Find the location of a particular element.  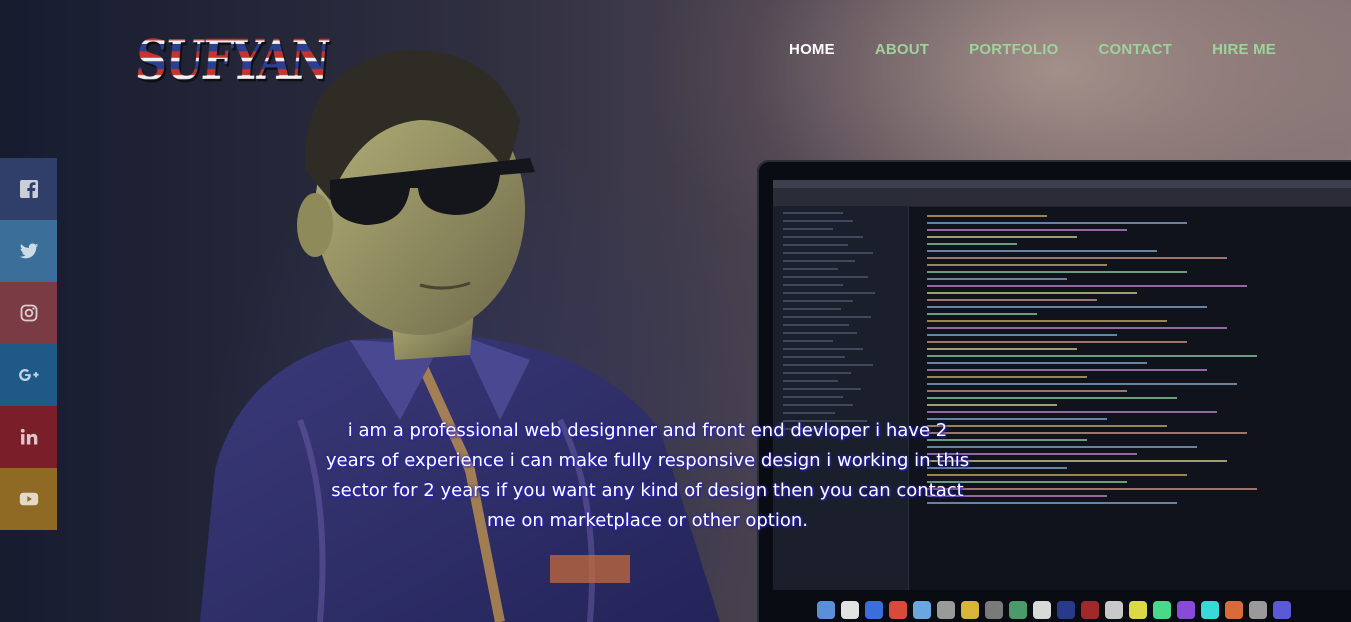

facebook-link is located at coordinates (28, 189).